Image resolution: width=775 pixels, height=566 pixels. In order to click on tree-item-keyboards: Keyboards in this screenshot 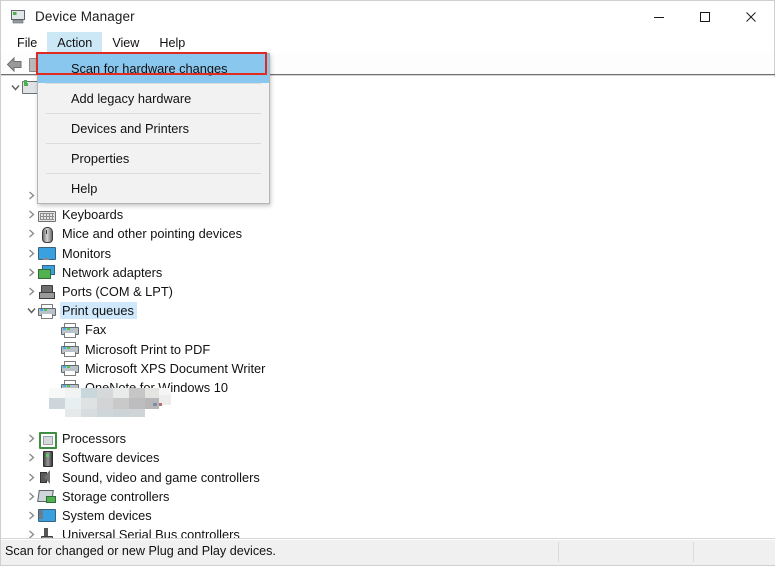, I will do `click(388, 214)`.